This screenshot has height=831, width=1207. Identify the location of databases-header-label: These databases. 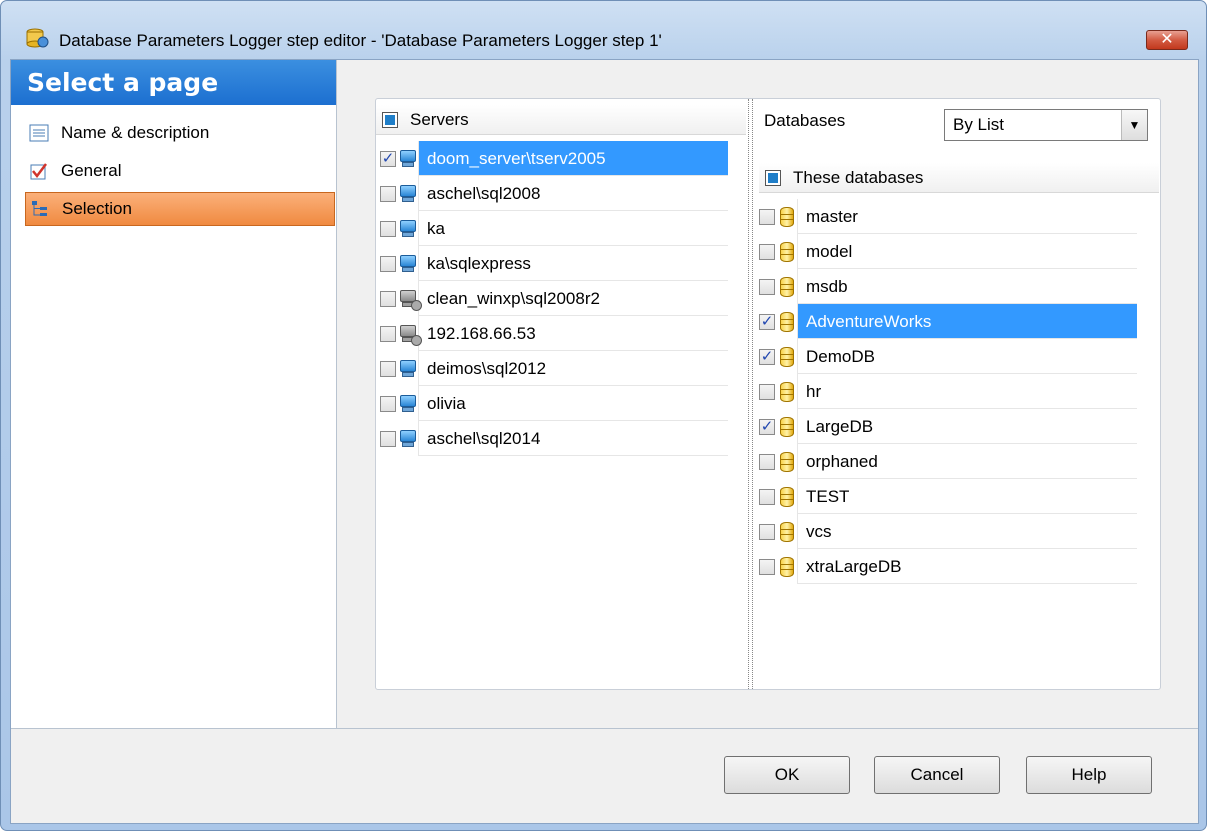
(858, 177).